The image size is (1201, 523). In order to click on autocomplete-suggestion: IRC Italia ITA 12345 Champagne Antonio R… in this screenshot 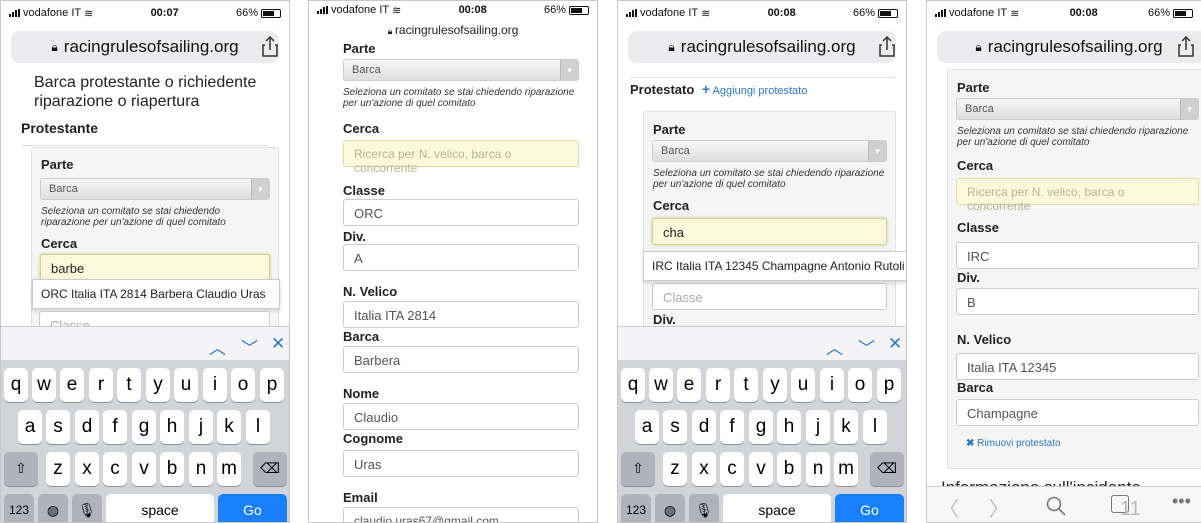, I will do `click(774, 266)`.